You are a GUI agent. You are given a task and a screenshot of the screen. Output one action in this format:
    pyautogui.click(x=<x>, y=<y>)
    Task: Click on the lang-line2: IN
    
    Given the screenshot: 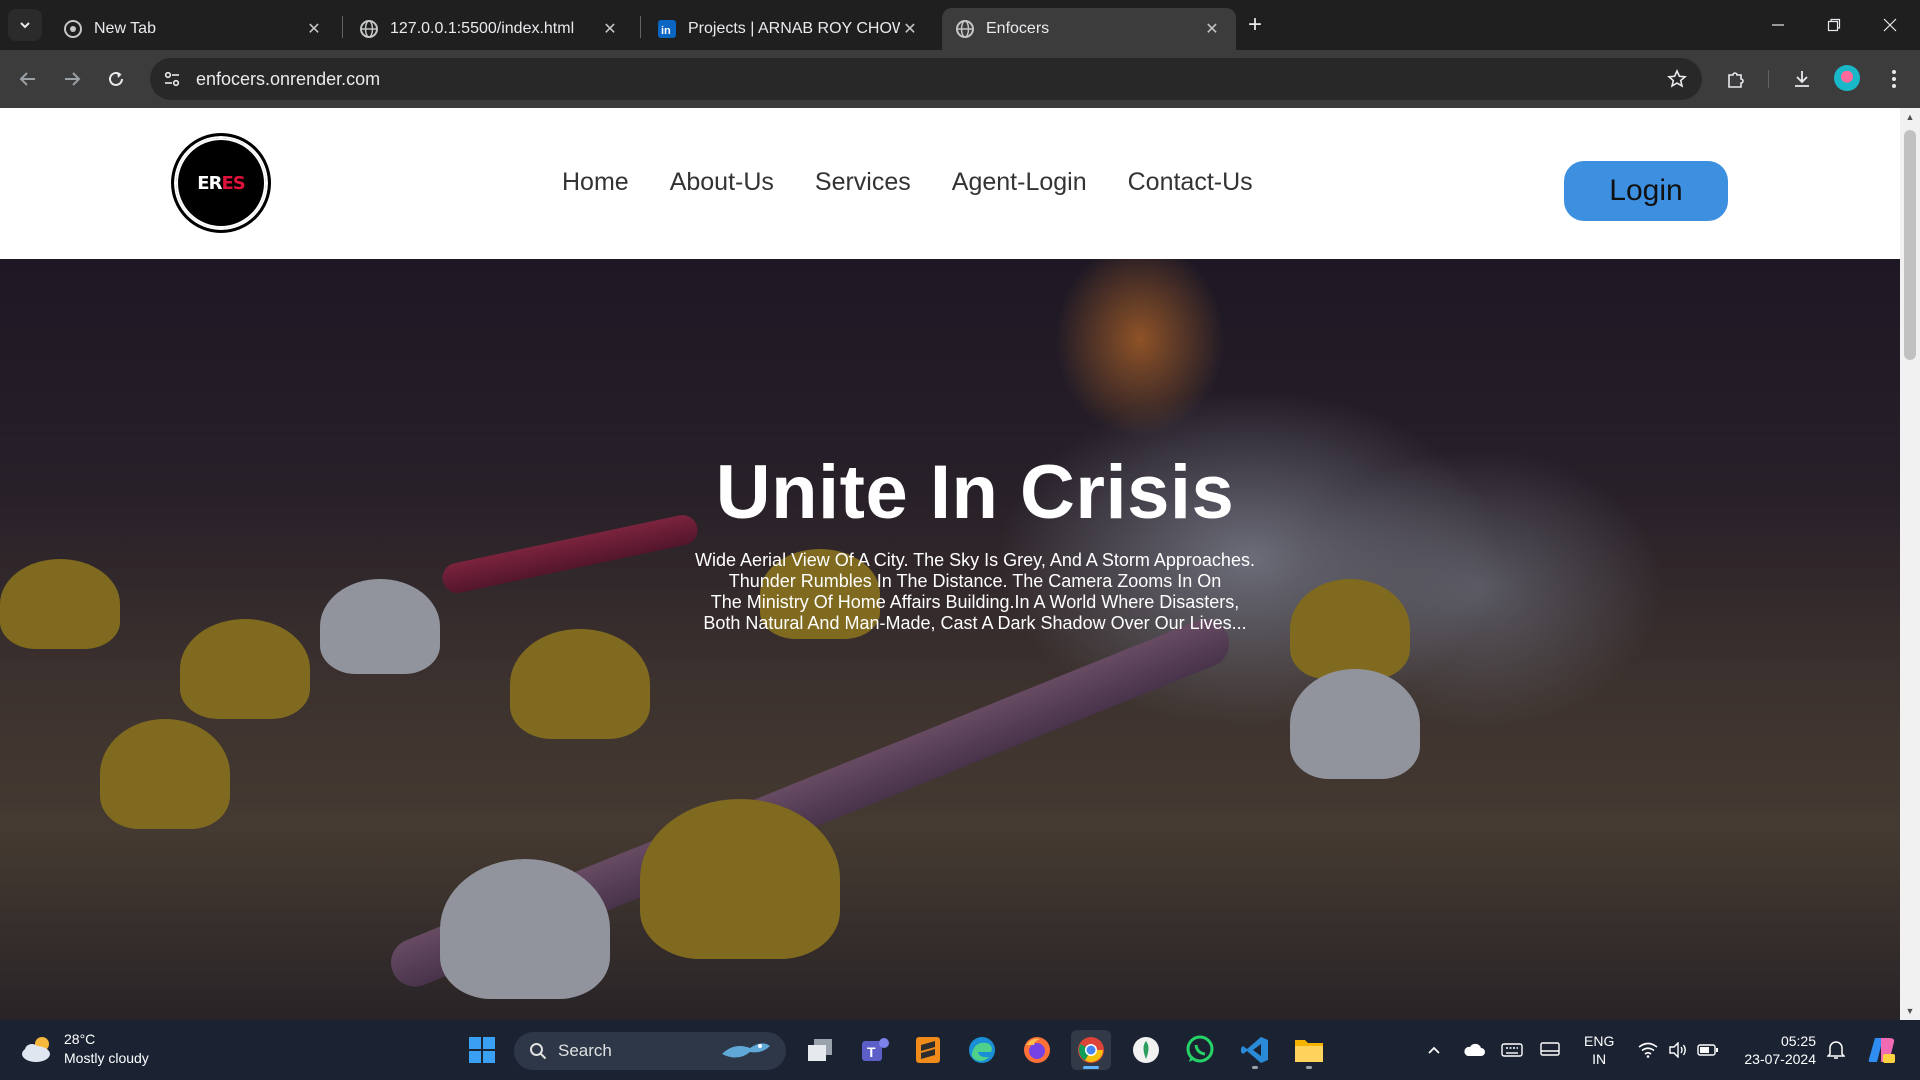 What is the action you would take?
    pyautogui.click(x=1599, y=1059)
    